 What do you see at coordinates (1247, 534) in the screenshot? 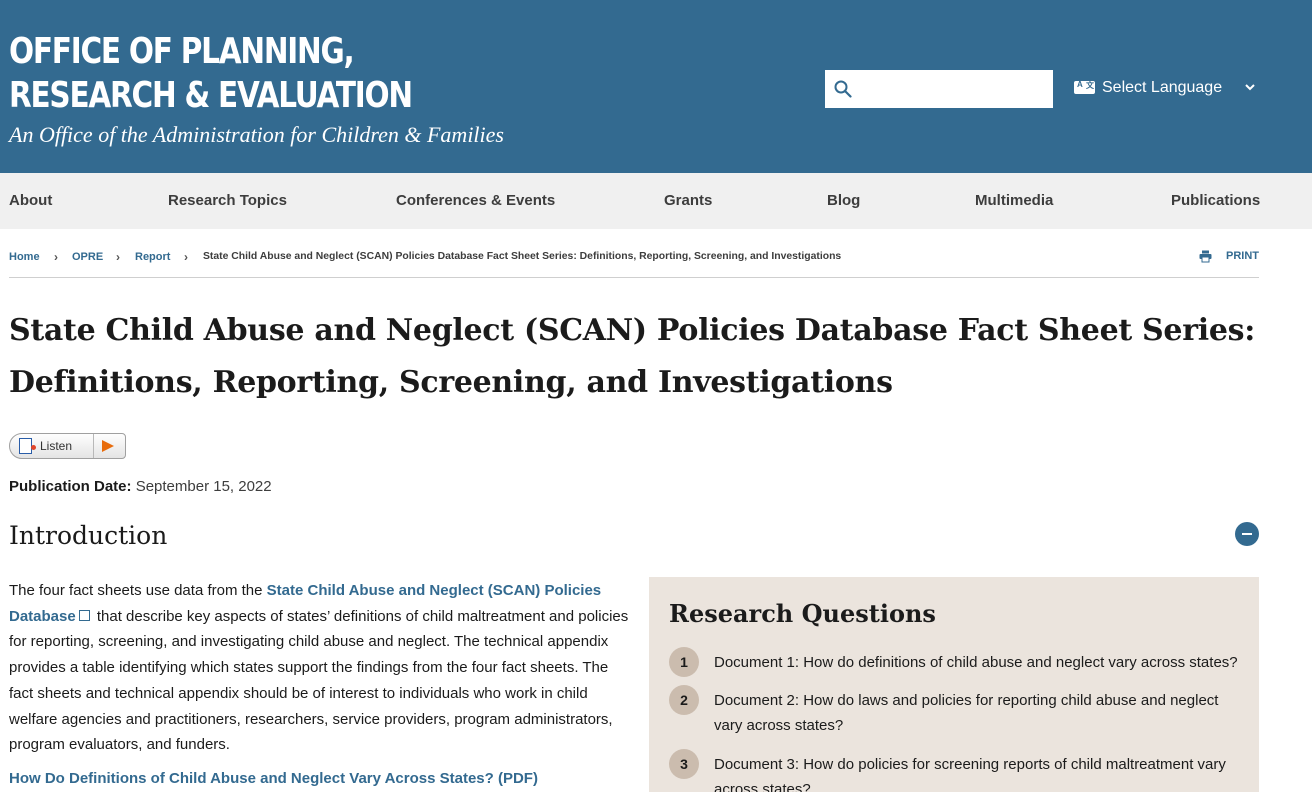
I see `collapse-button` at bounding box center [1247, 534].